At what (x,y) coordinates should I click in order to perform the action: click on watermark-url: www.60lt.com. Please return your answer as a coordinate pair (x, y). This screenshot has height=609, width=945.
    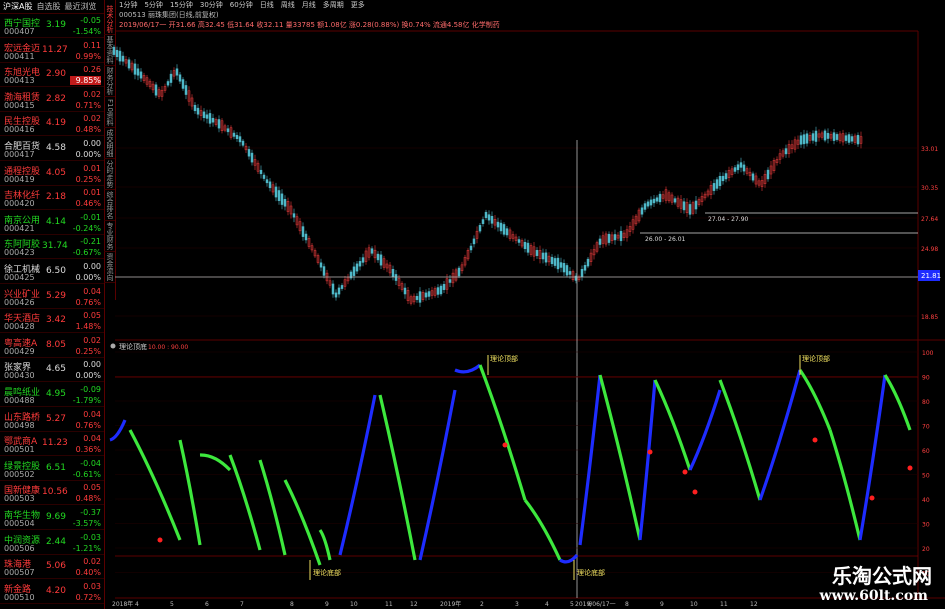
    Looking at the image, I should click on (873, 596).